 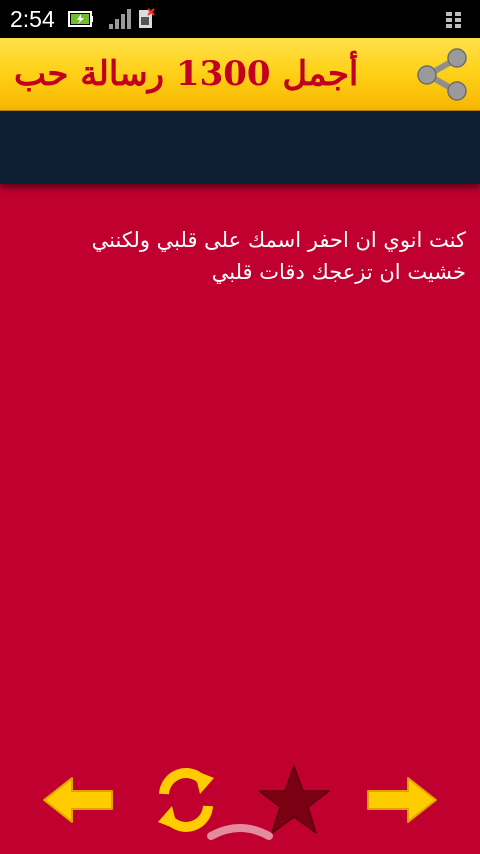 I want to click on app-title: أجمل 1300 رسالة حب, so click(x=186, y=74).